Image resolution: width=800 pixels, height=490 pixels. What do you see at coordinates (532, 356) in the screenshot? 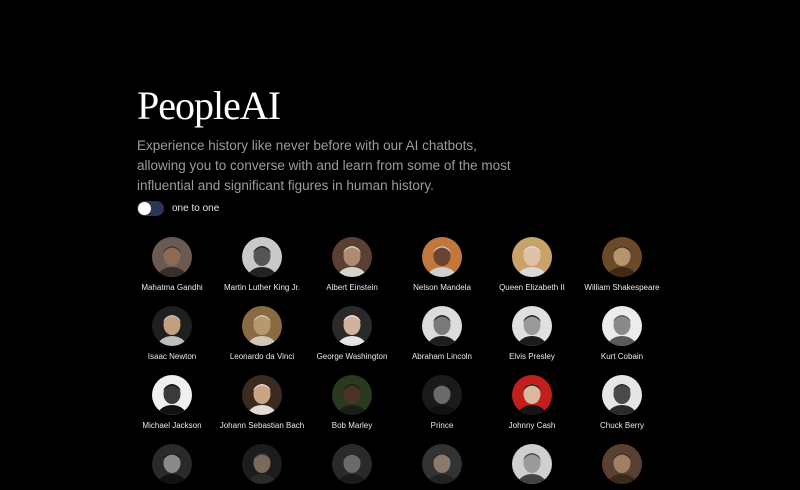
I see `person-name: Elvis Presley` at bounding box center [532, 356].